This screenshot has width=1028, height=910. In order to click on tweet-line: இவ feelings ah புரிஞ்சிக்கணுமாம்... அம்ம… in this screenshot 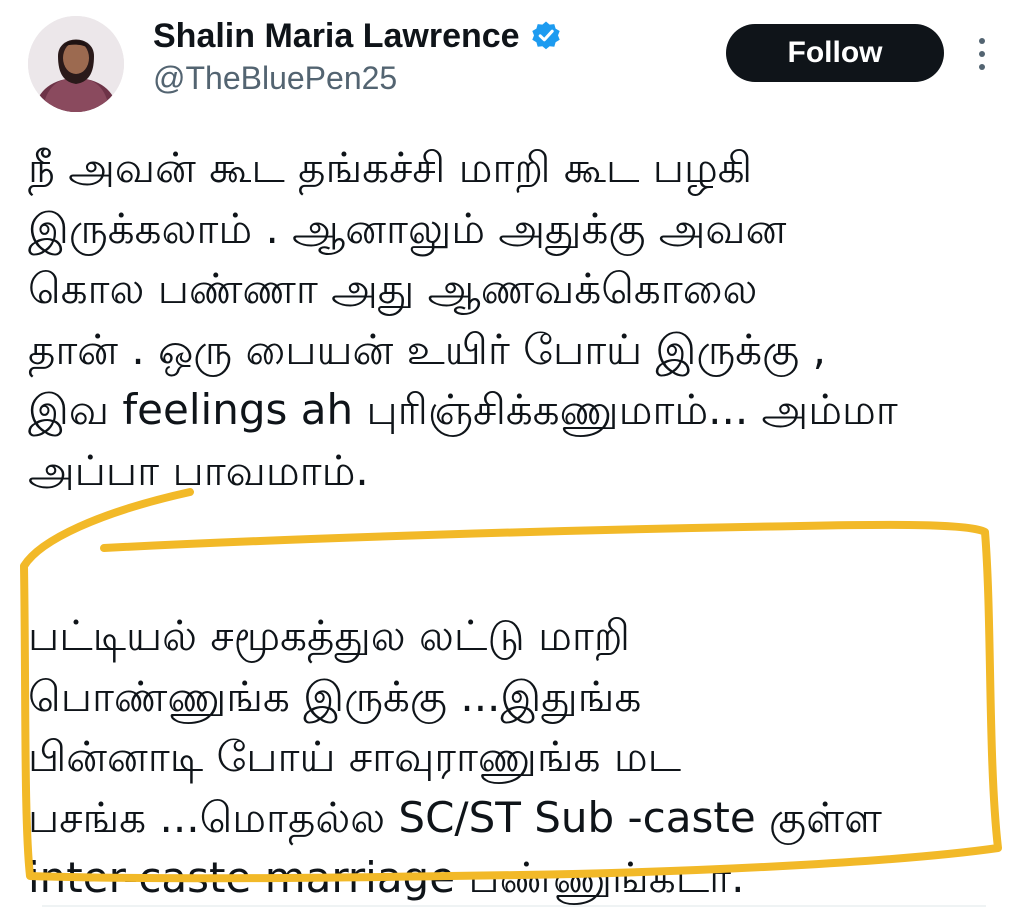, I will do `click(463, 409)`.